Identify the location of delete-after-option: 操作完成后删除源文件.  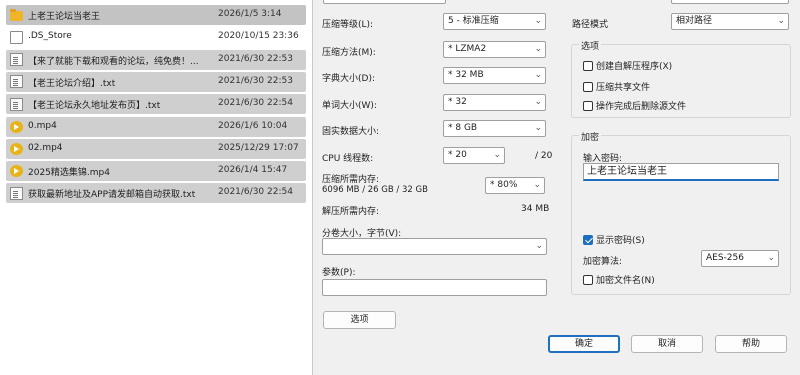
(634, 105).